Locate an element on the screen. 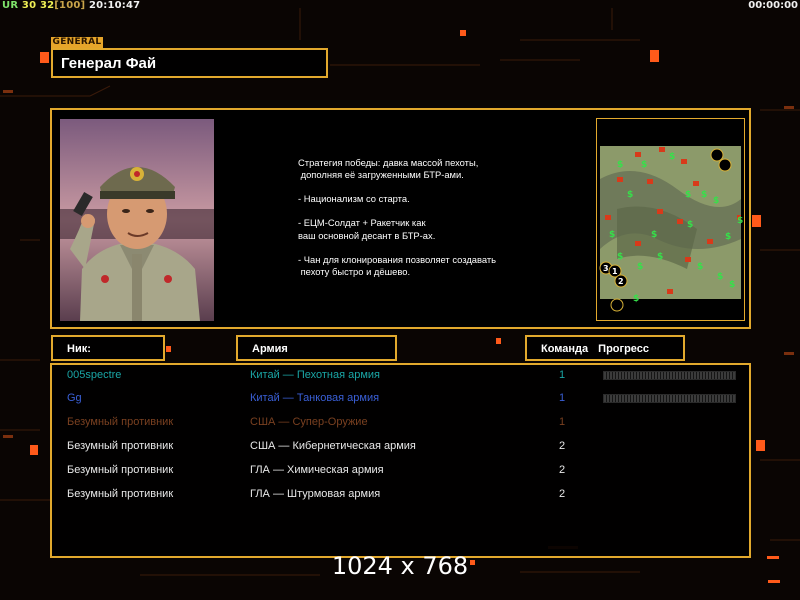 This screenshot has width=800, height=600. player-army: Китай — Пехотная армия is located at coordinates (315, 375).